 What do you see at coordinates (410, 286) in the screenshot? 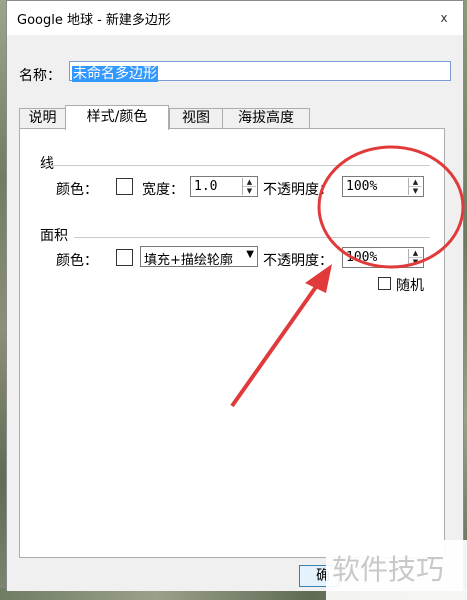
I see `random-label: 随机` at bounding box center [410, 286].